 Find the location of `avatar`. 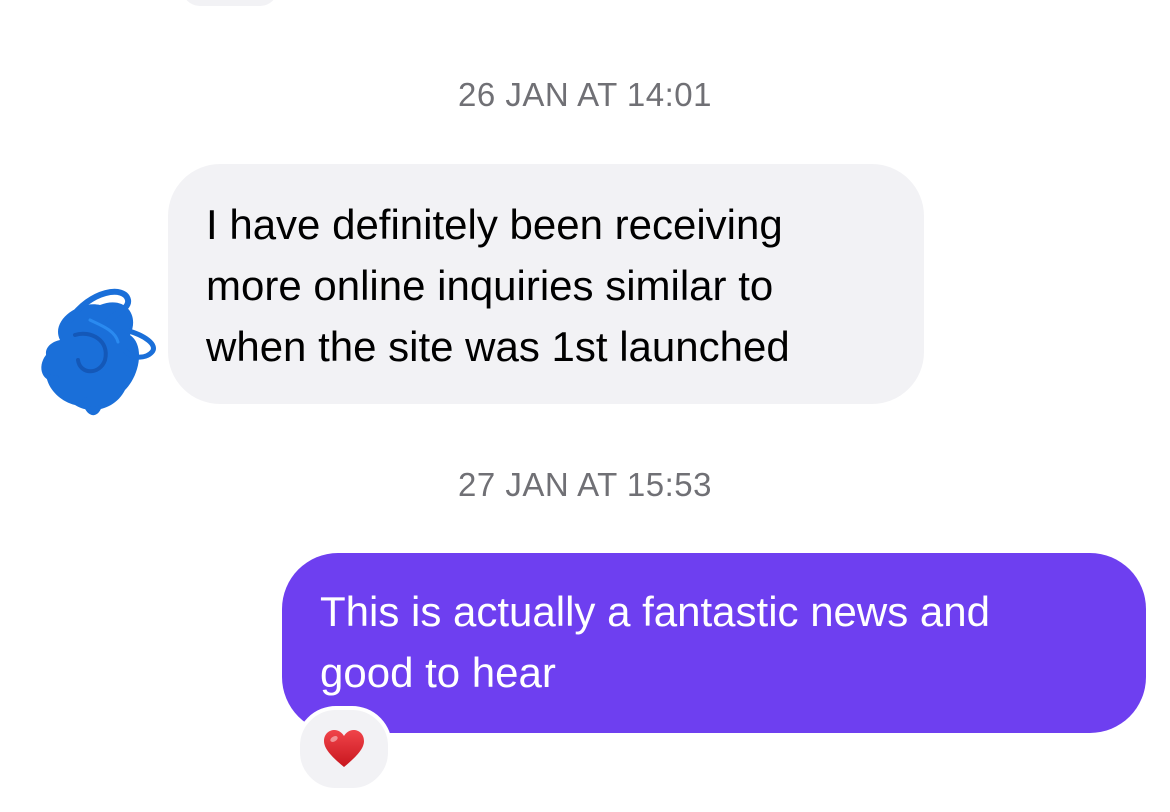

avatar is located at coordinates (96, 350).